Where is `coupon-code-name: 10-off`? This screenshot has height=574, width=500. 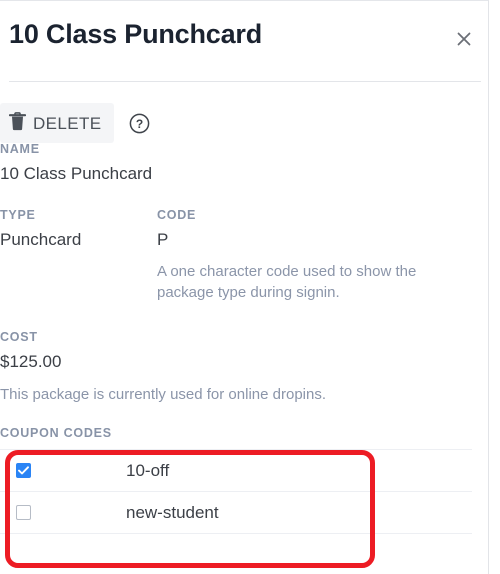 coupon-code-name: 10-off is located at coordinates (148, 470).